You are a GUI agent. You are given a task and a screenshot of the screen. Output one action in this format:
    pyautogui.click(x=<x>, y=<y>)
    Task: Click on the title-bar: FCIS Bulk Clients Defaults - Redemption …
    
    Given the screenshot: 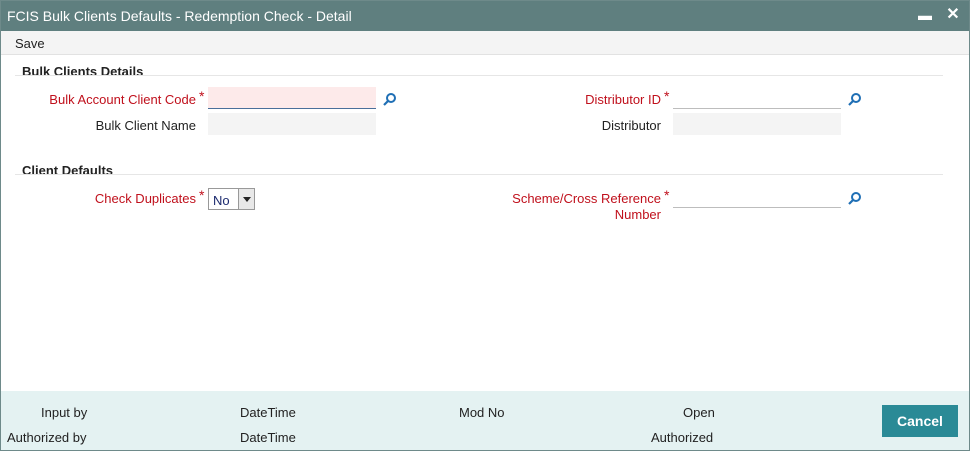 What is the action you would take?
    pyautogui.click(x=485, y=16)
    